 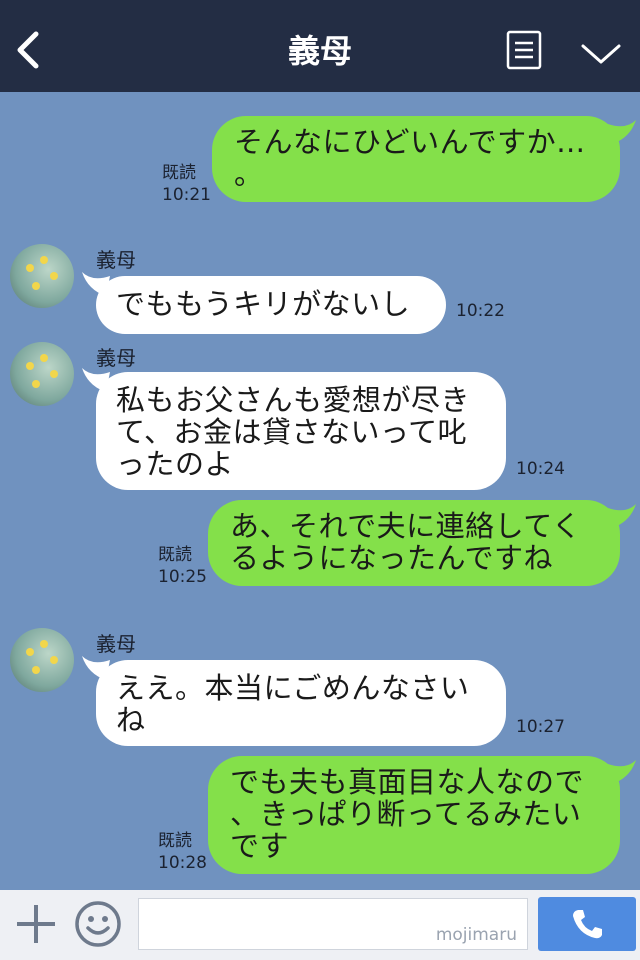 What do you see at coordinates (392, 558) in the screenshot?
I see `message-line: るようになったんですね` at bounding box center [392, 558].